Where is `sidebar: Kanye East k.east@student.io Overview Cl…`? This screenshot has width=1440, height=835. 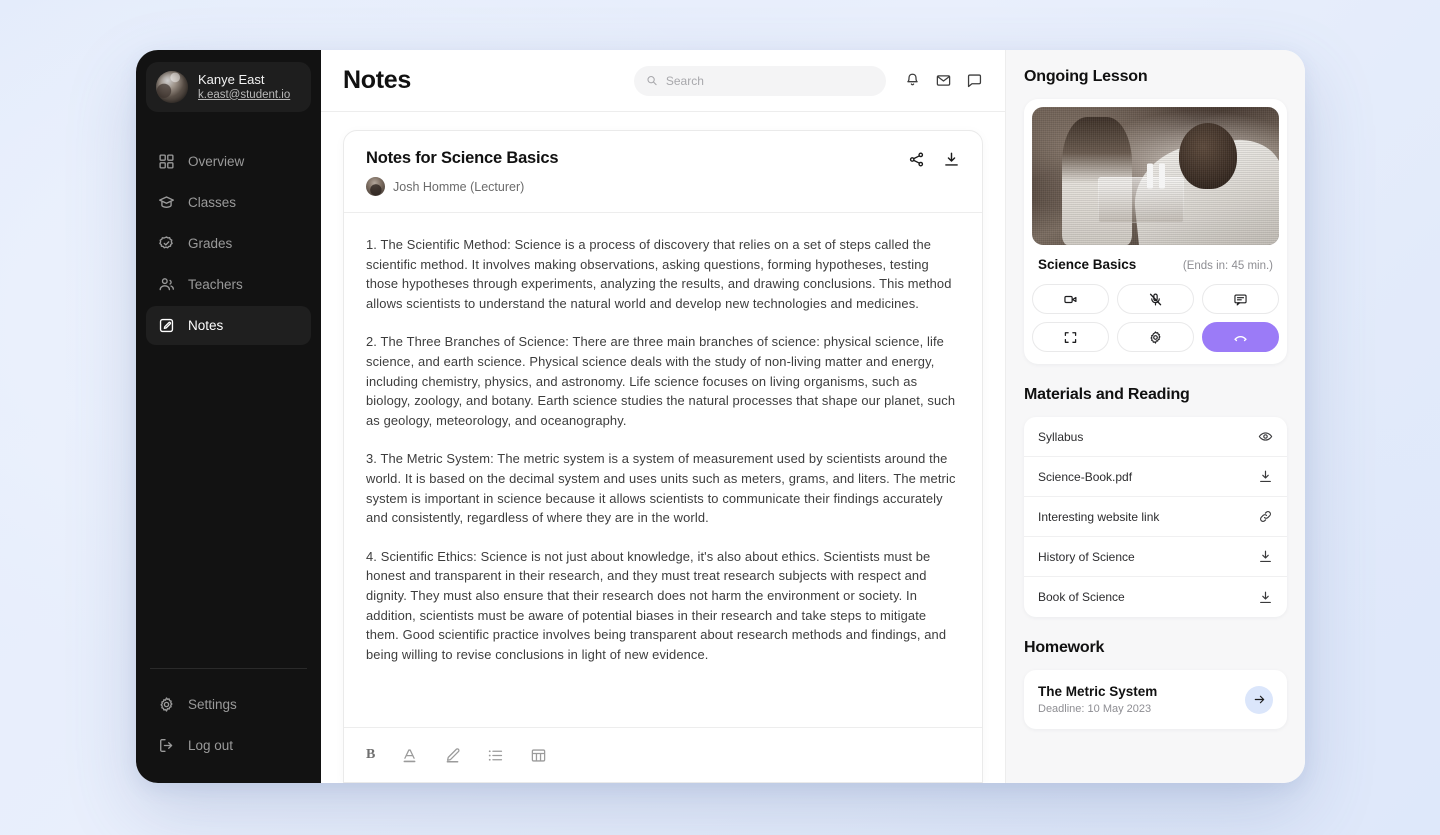
sidebar: Kanye East k.east@student.io Overview Cl… is located at coordinates (228, 416).